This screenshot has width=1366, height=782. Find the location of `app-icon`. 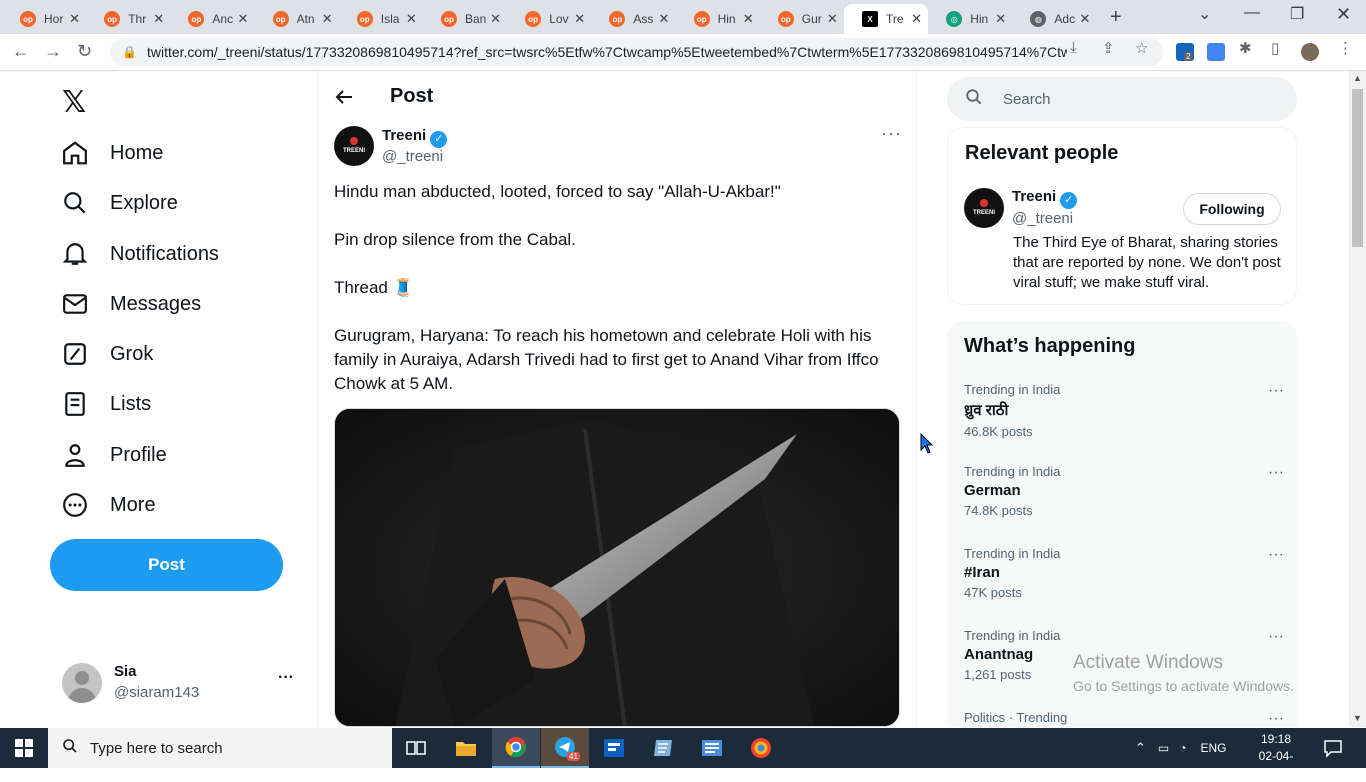

app-icon is located at coordinates (614, 748).